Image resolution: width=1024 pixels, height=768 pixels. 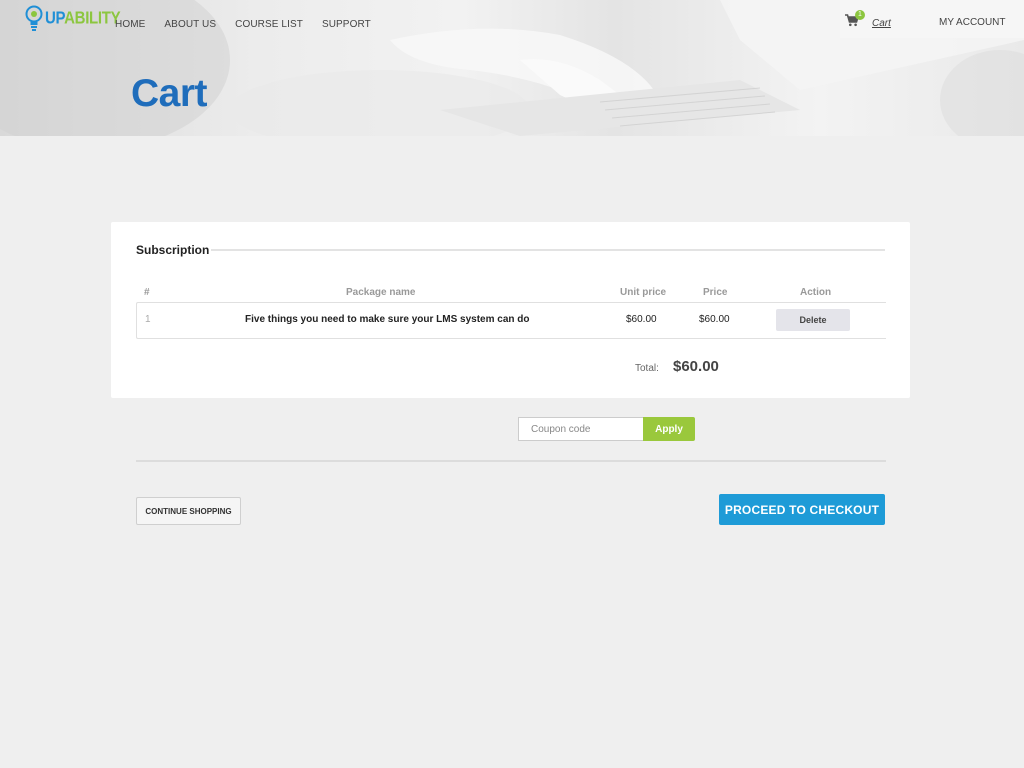 I want to click on continue-shopping-button: CONTINUE SHOPPING, so click(x=188, y=511).